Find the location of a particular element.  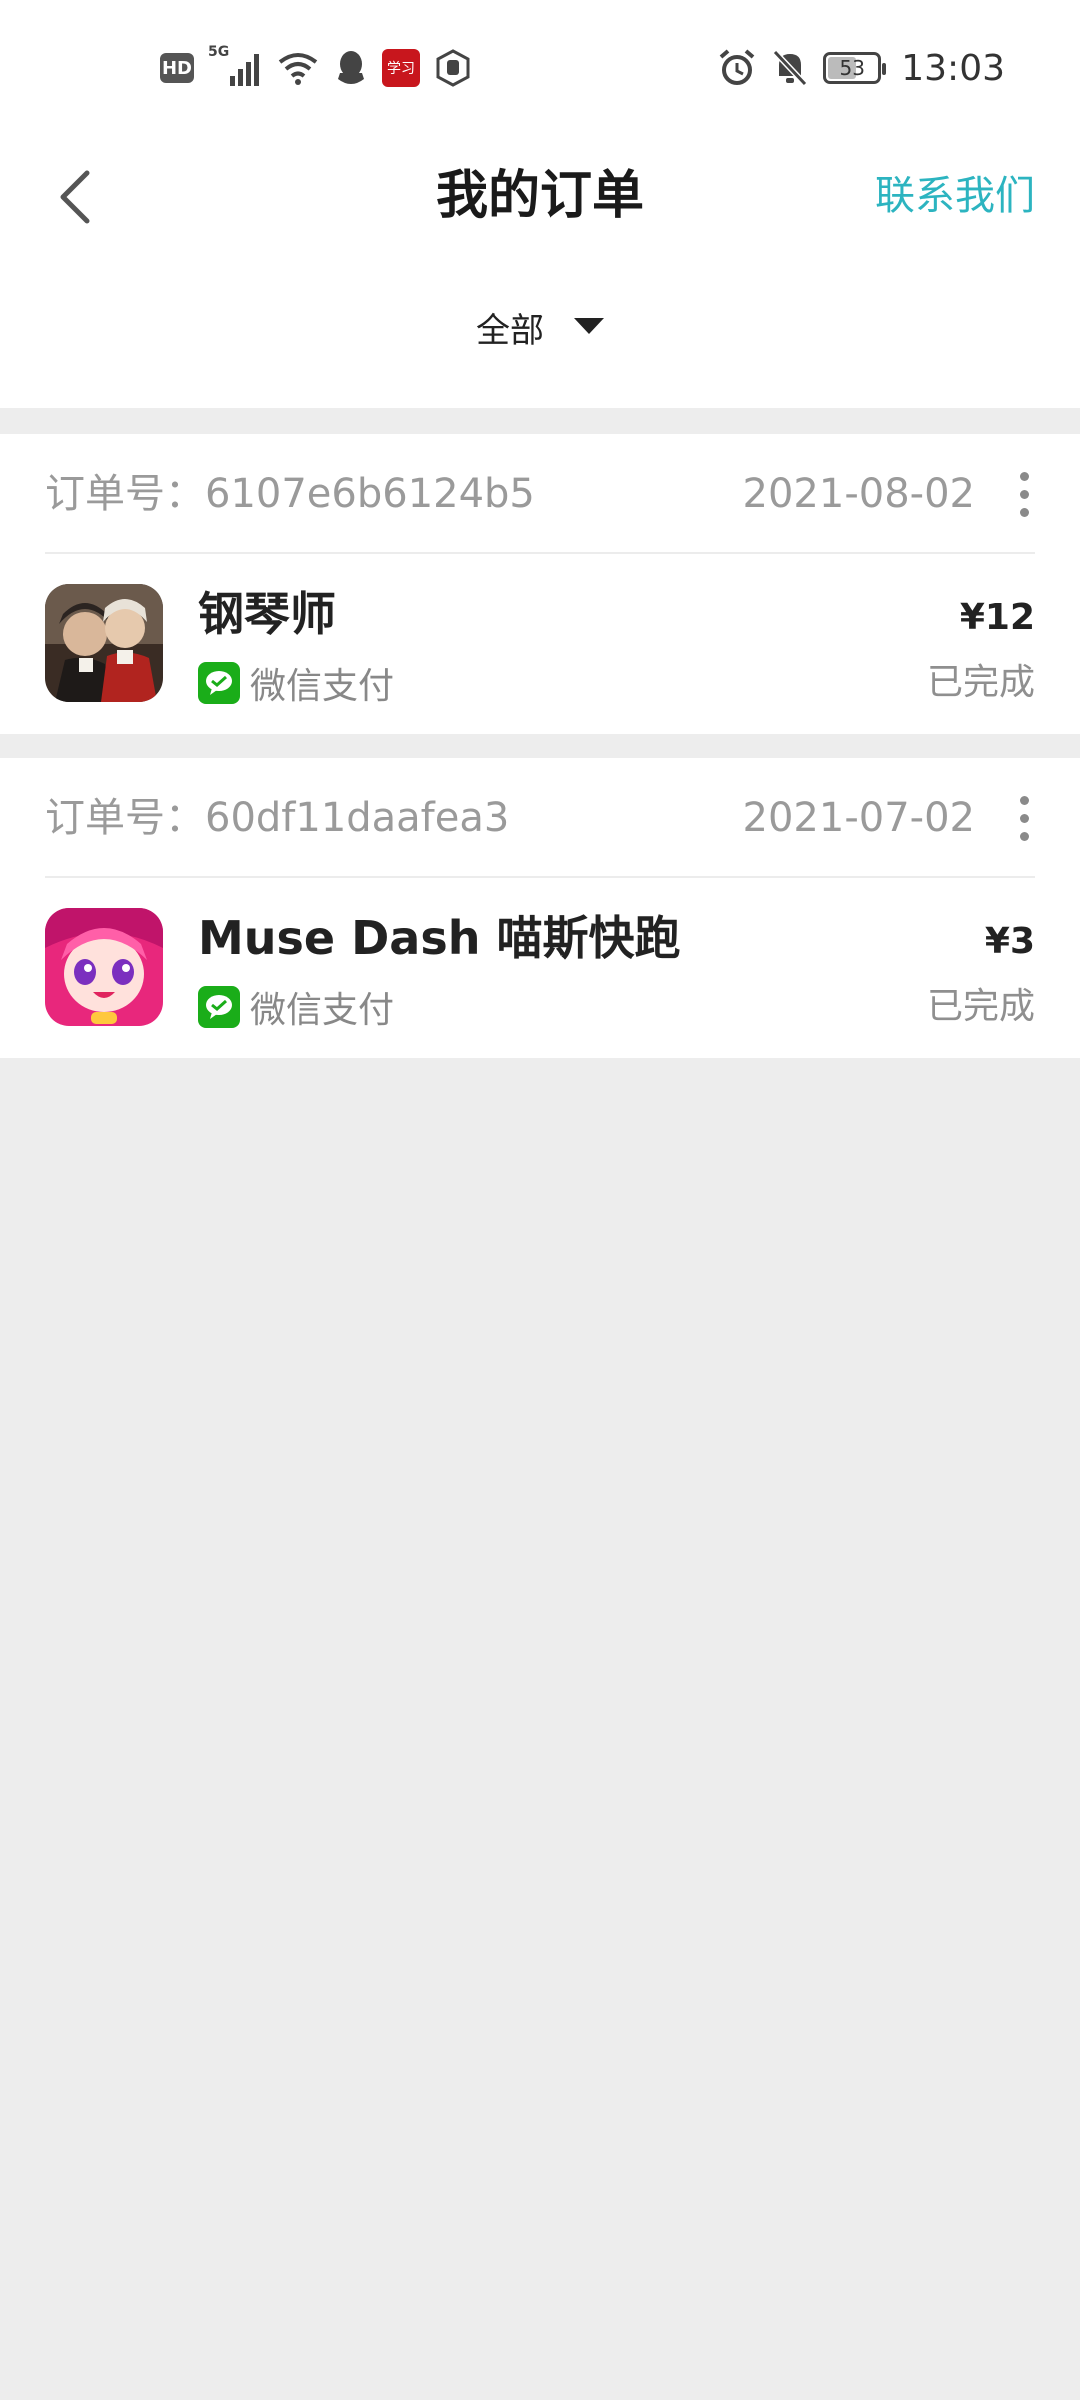

alarm-icon is located at coordinates (737, 67).